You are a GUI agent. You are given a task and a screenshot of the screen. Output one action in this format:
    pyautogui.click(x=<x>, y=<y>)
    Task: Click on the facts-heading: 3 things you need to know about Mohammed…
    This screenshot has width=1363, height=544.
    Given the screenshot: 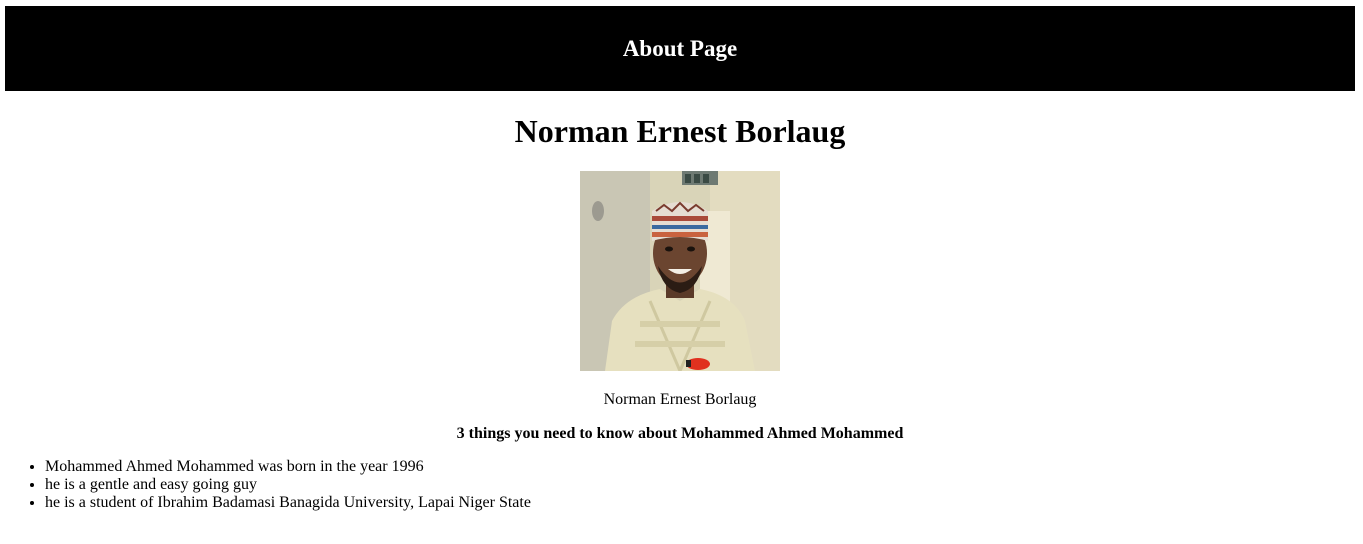 What is the action you would take?
    pyautogui.click(x=680, y=433)
    